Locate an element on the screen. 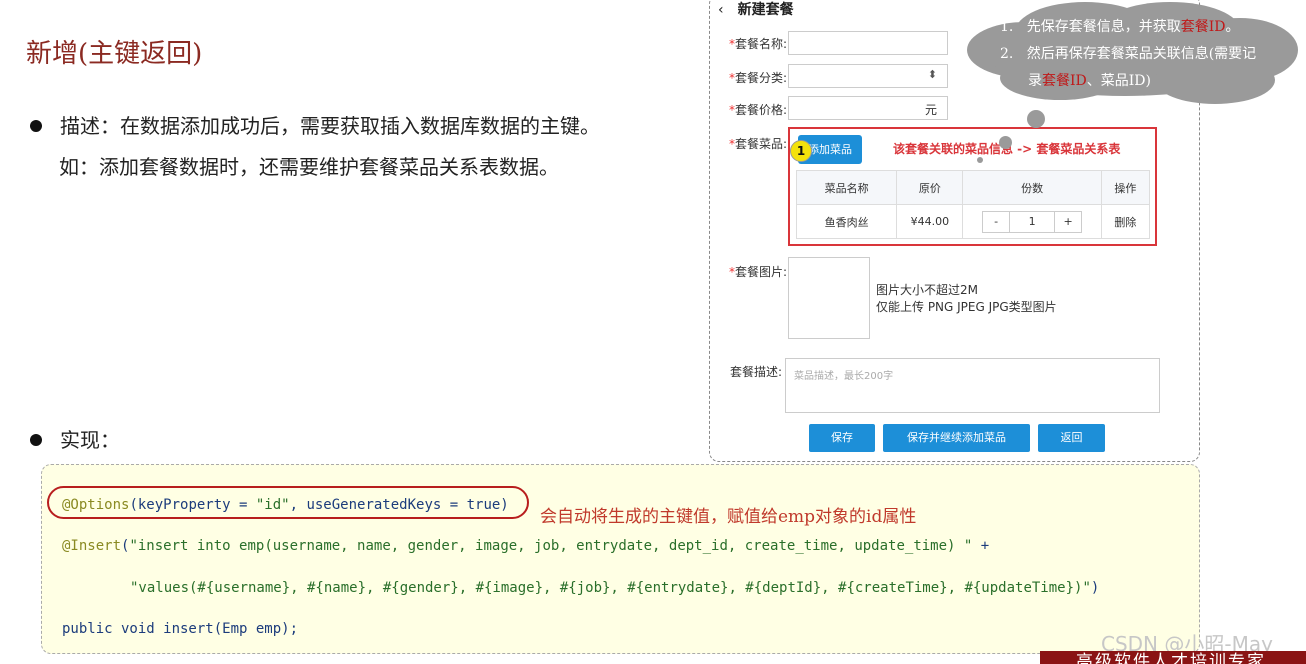 This screenshot has height=664, width=1306. bullet-description: 描述：在数据添加成功后，需要获取插入数据库数据的主键。 is located at coordinates (315, 124).